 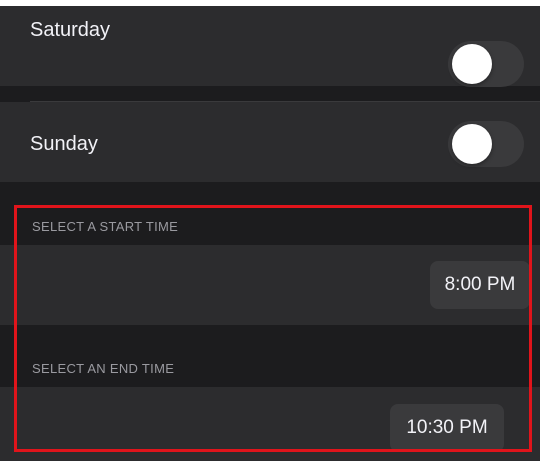 I want to click on end-time-button: 10:30 PM, so click(x=447, y=428).